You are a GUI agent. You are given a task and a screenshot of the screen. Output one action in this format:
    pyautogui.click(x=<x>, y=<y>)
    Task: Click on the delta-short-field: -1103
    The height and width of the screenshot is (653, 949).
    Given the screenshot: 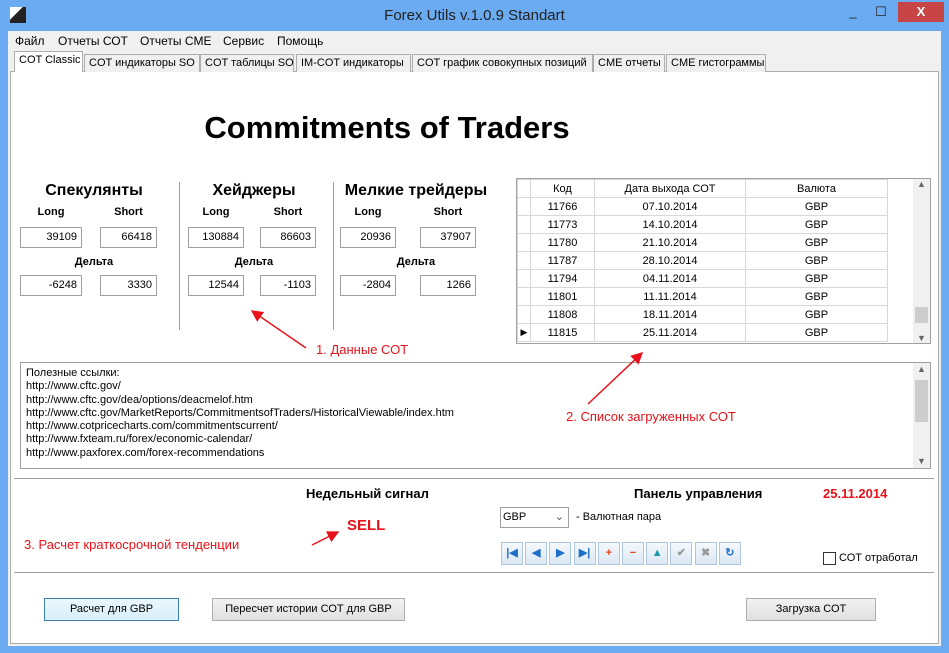 What is the action you would take?
    pyautogui.click(x=288, y=285)
    